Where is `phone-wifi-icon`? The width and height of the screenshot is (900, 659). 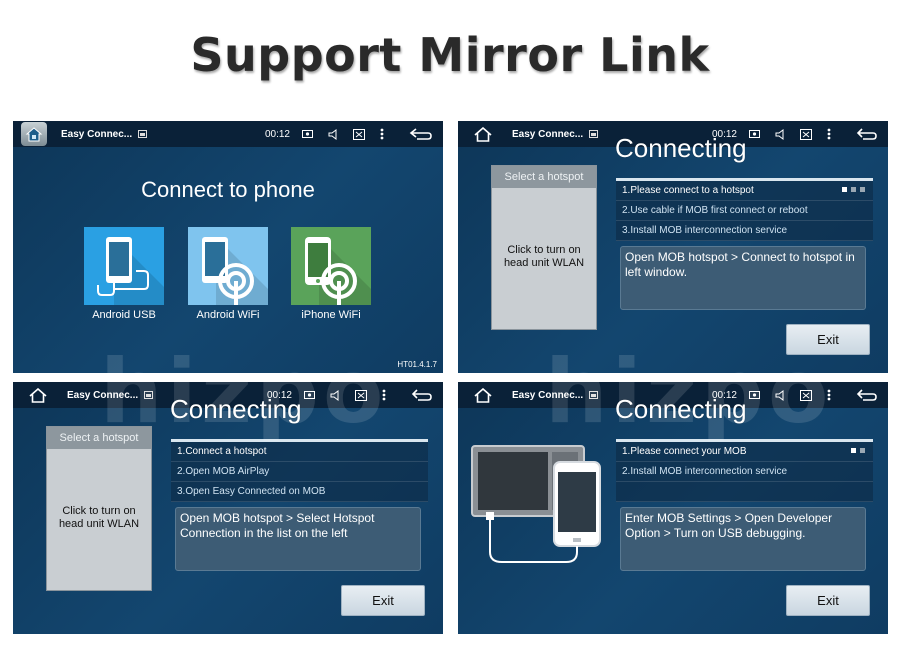 phone-wifi-icon is located at coordinates (235, 271).